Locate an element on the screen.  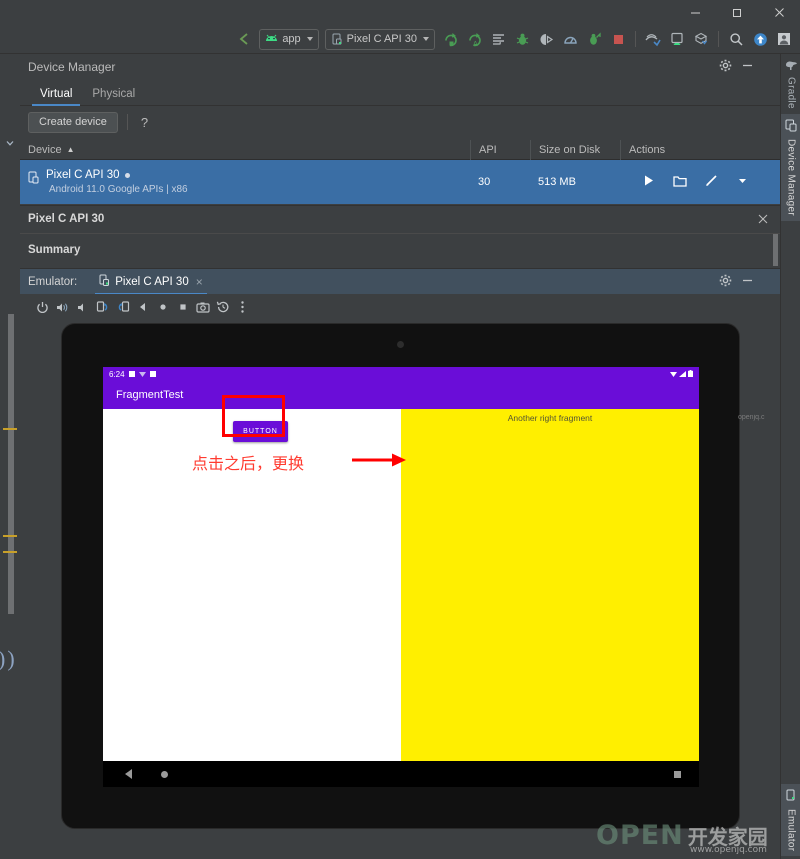
notification-icon is located at coordinates (131, 374).